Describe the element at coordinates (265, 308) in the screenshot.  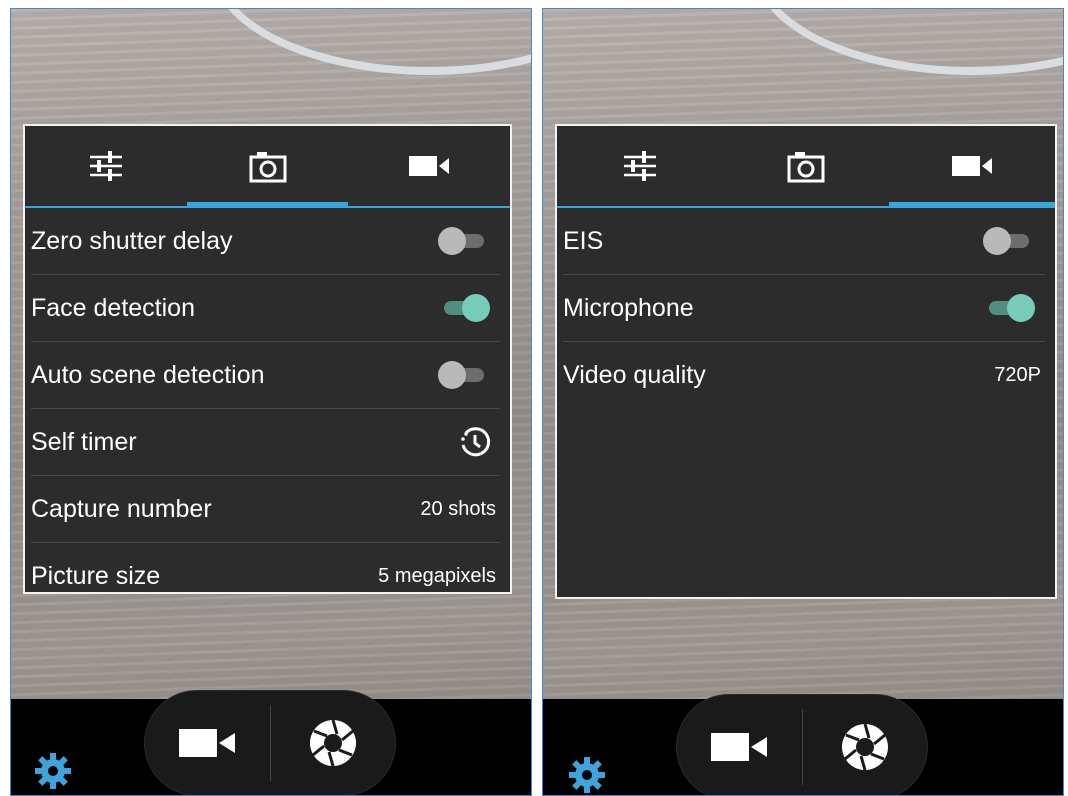
I see `setting-face-detection: Face detection` at that location.